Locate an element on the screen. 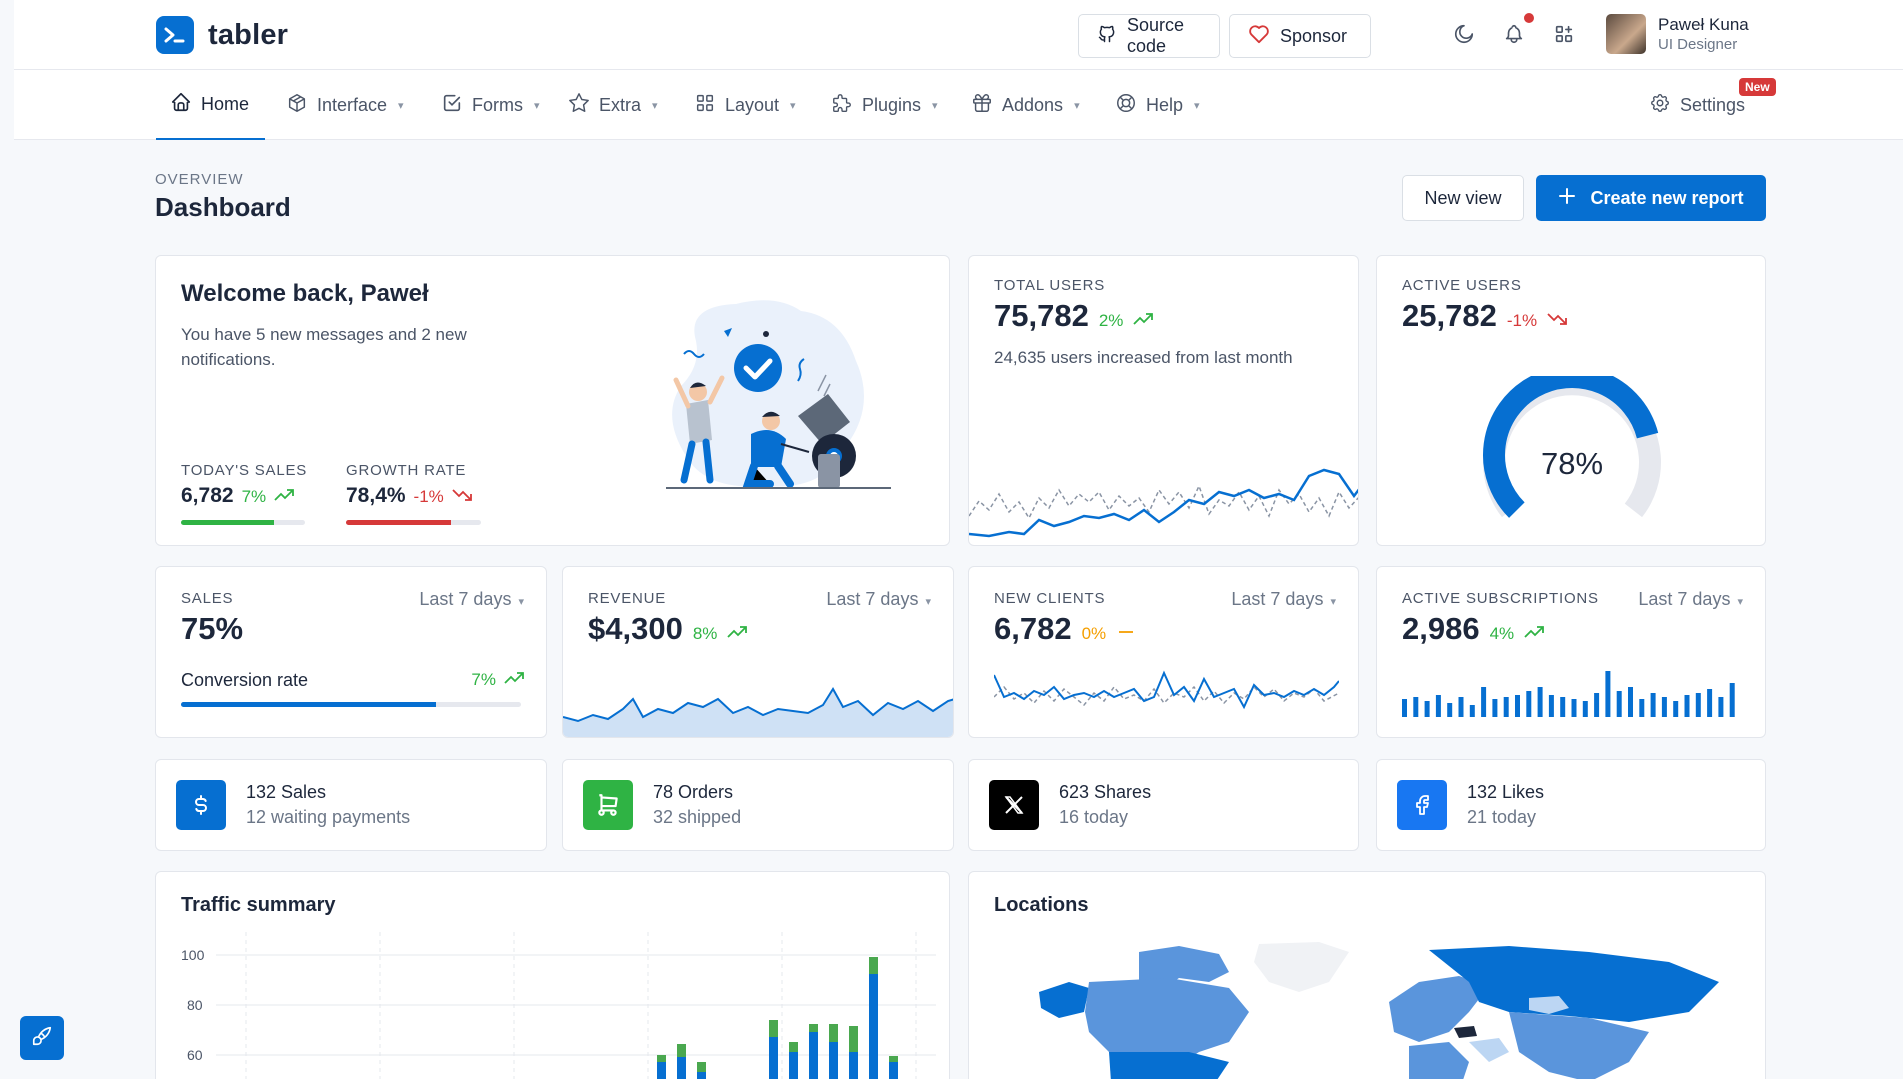 This screenshot has width=1903, height=1079. nav-item-layout: Layout ▾ is located at coordinates (745, 105).